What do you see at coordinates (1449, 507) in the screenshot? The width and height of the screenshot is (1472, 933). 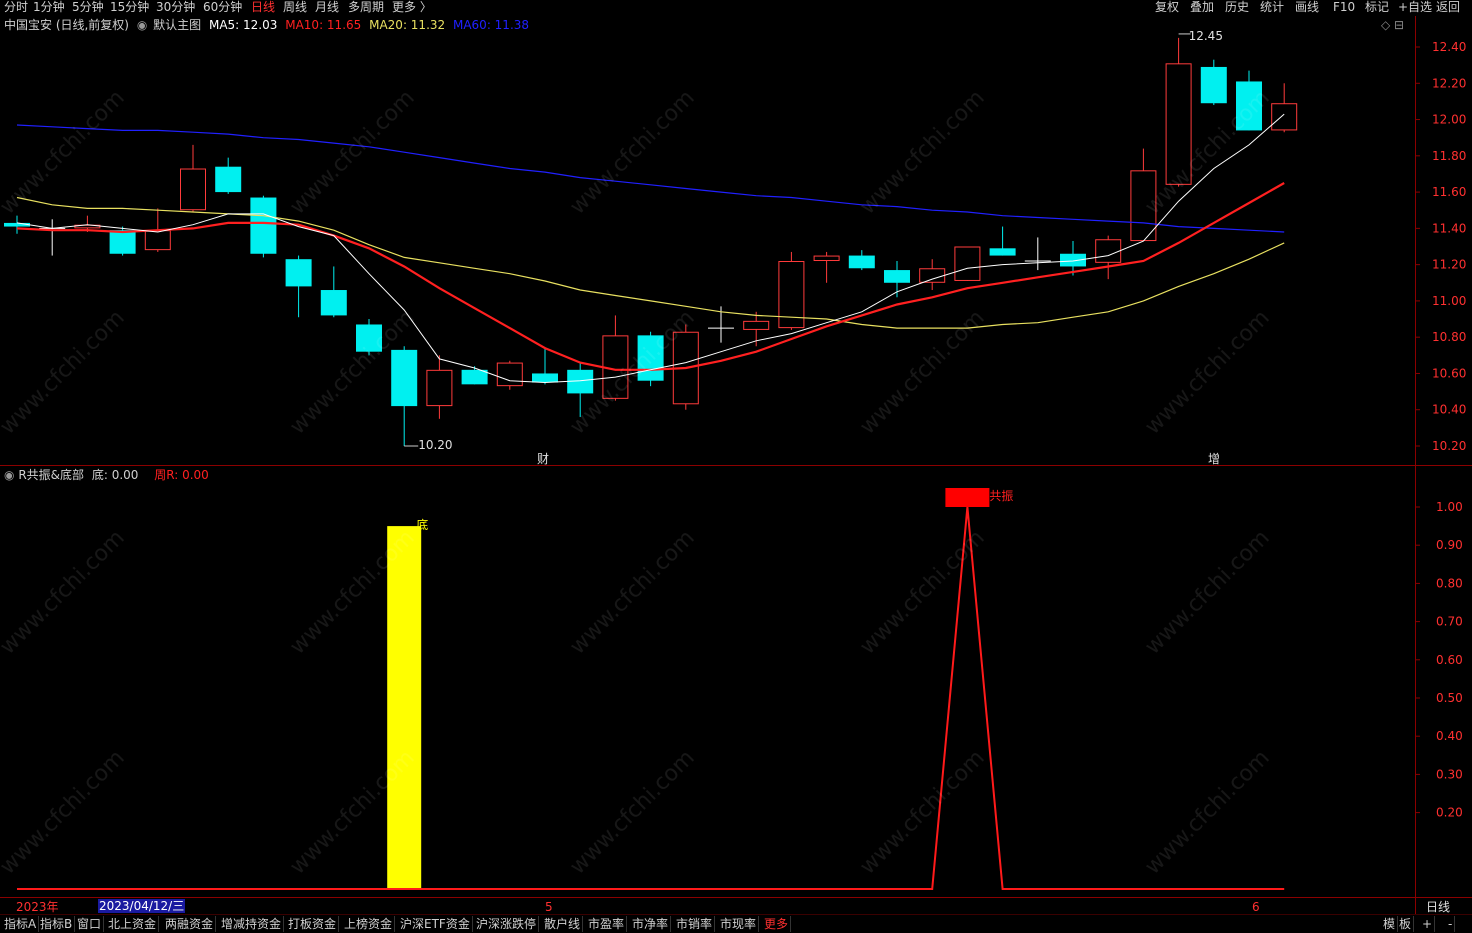 I see `sub-y-tick-label: 1.00` at bounding box center [1449, 507].